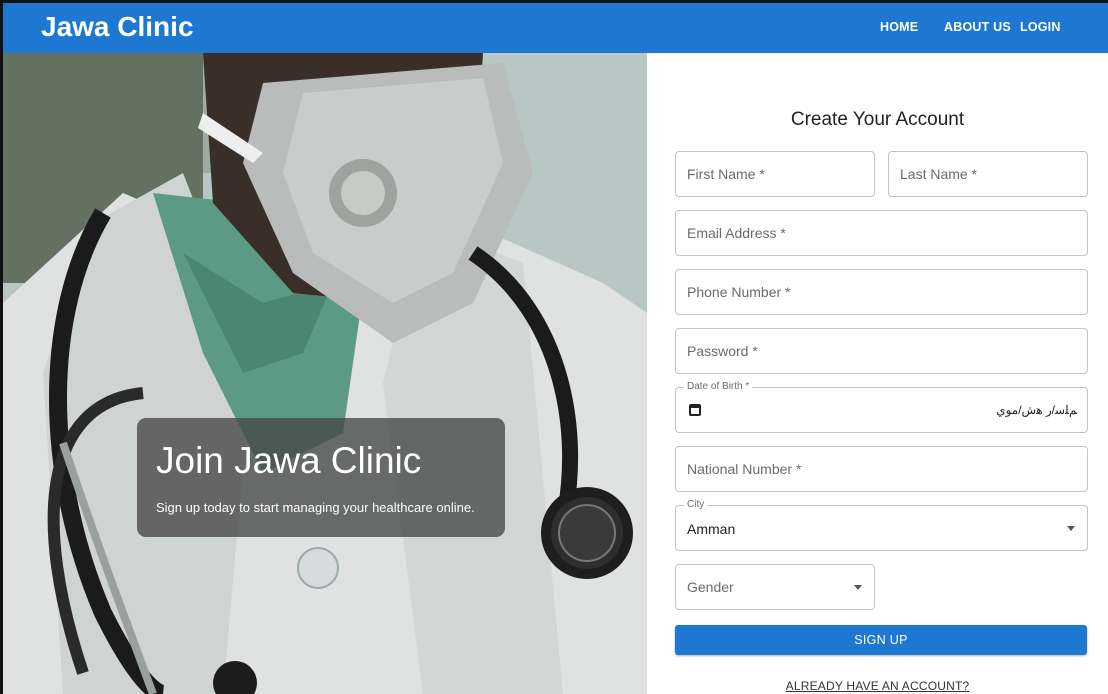  I want to click on email-field: Email Address *, so click(881, 233).